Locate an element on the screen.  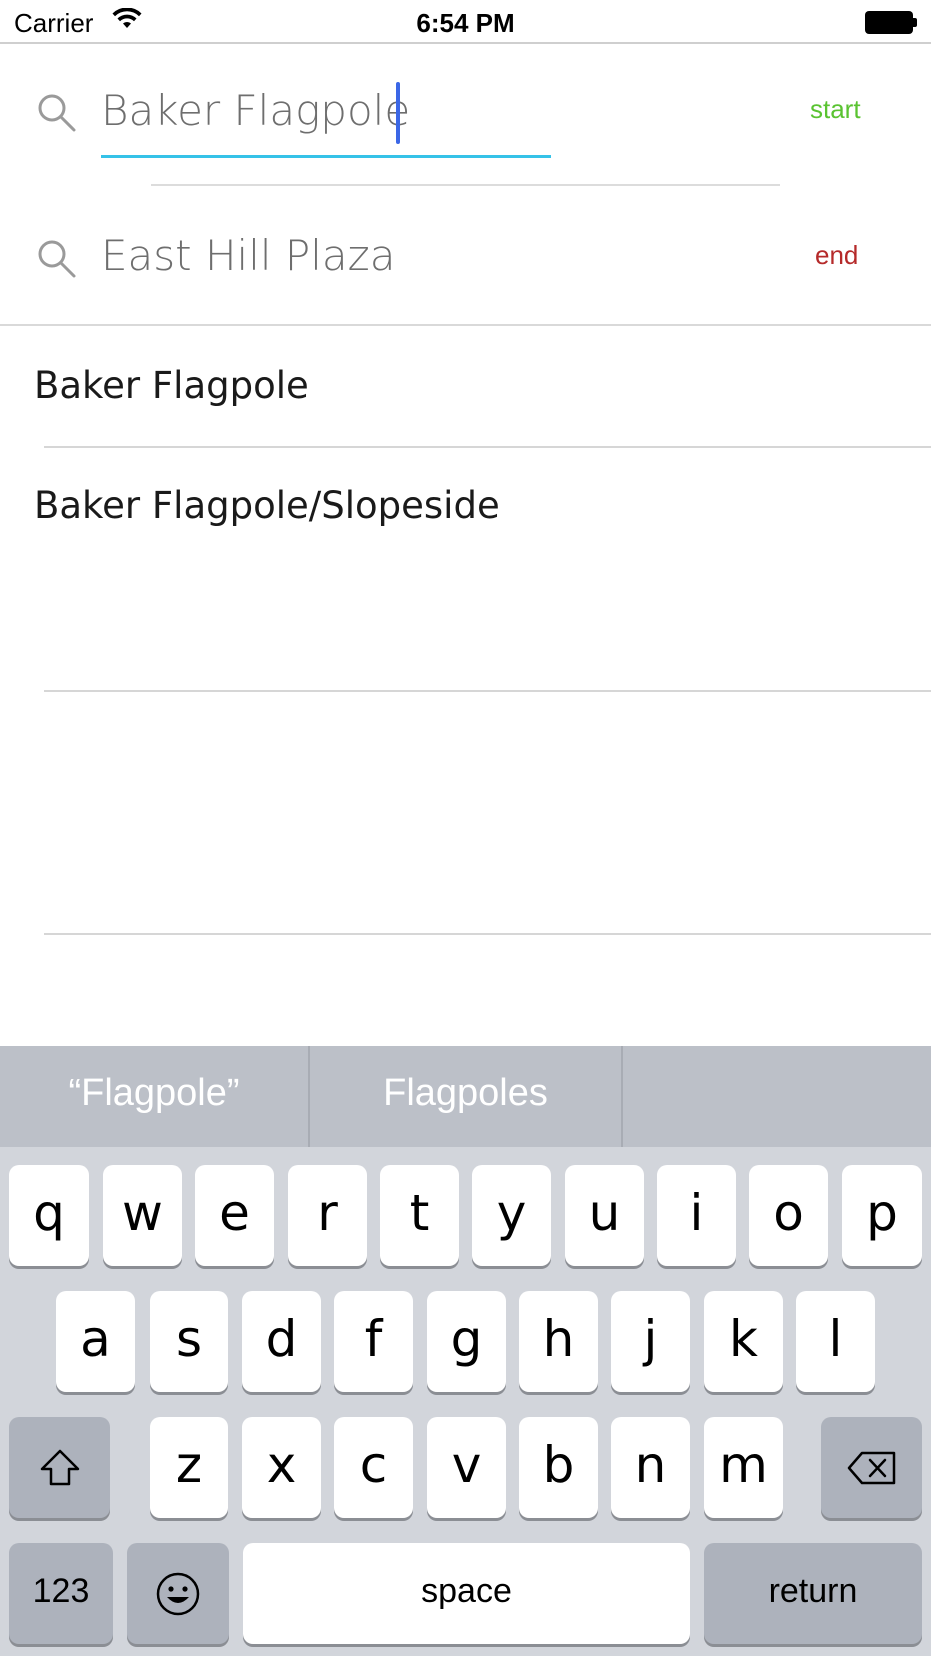
key-r: r is located at coordinates (327, 1215).